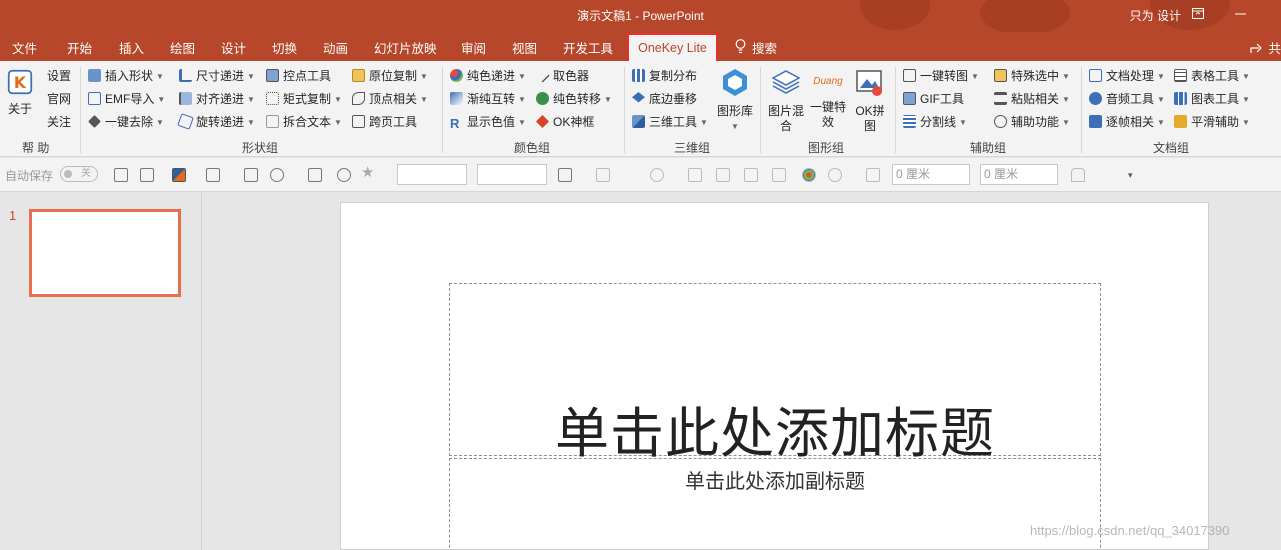  What do you see at coordinates (384, 122) in the screenshot?
I see `cross-page-tool-button: 跨页工具` at bounding box center [384, 122].